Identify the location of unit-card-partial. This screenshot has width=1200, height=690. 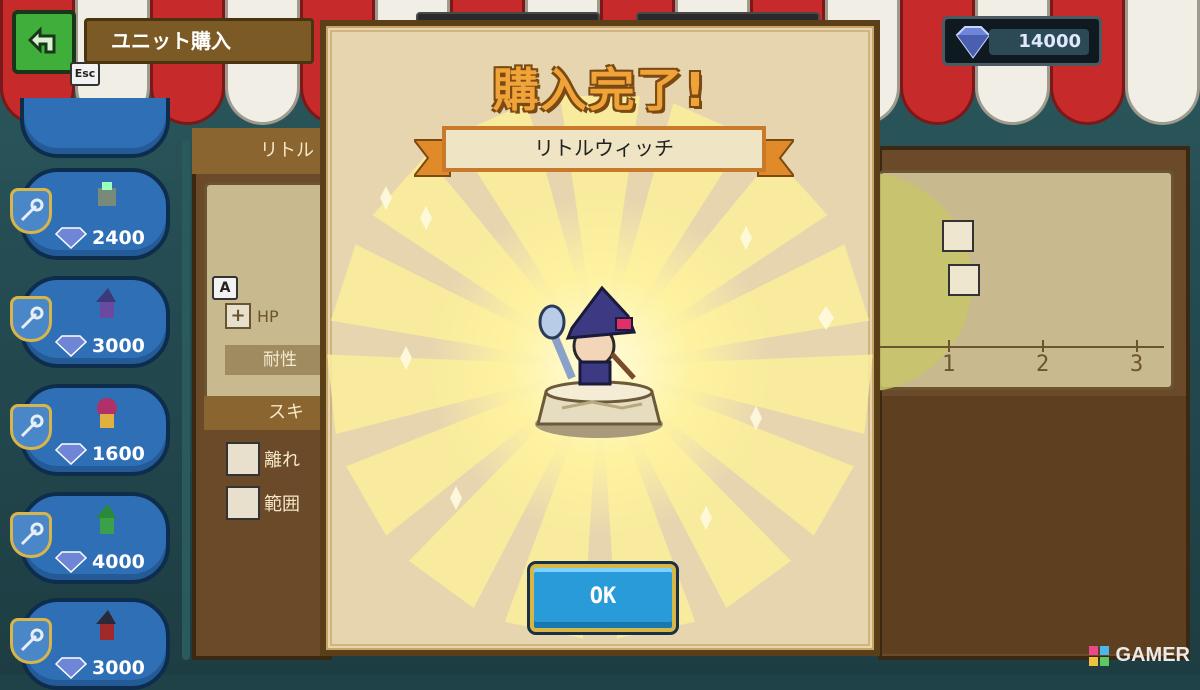
(95, 128).